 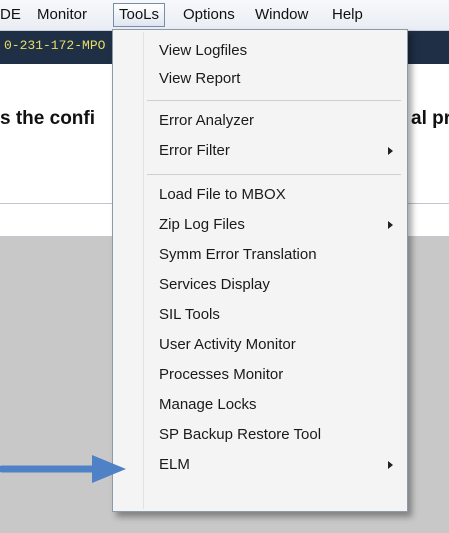 I want to click on menu-item-error-filter: Error Filter, so click(x=260, y=151).